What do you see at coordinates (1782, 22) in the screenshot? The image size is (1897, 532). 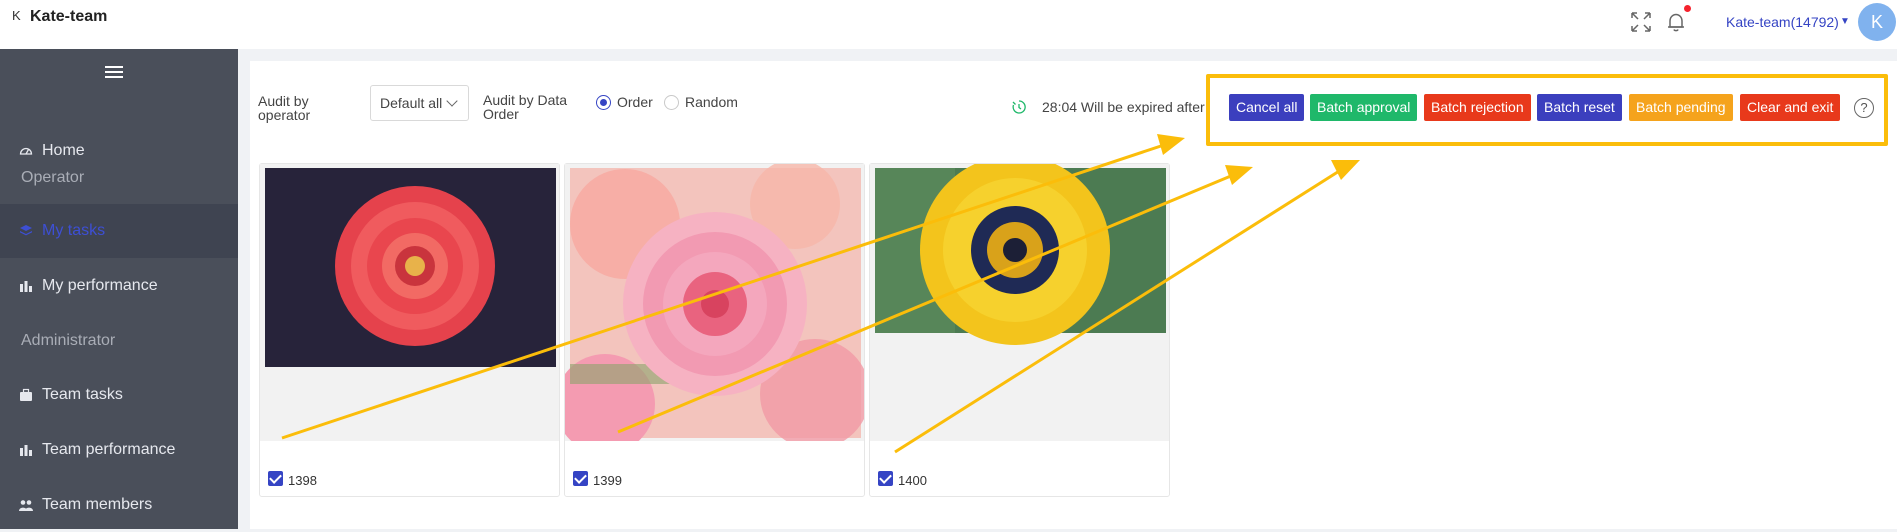 I see `user-menu-label: Kate-team(14792)` at bounding box center [1782, 22].